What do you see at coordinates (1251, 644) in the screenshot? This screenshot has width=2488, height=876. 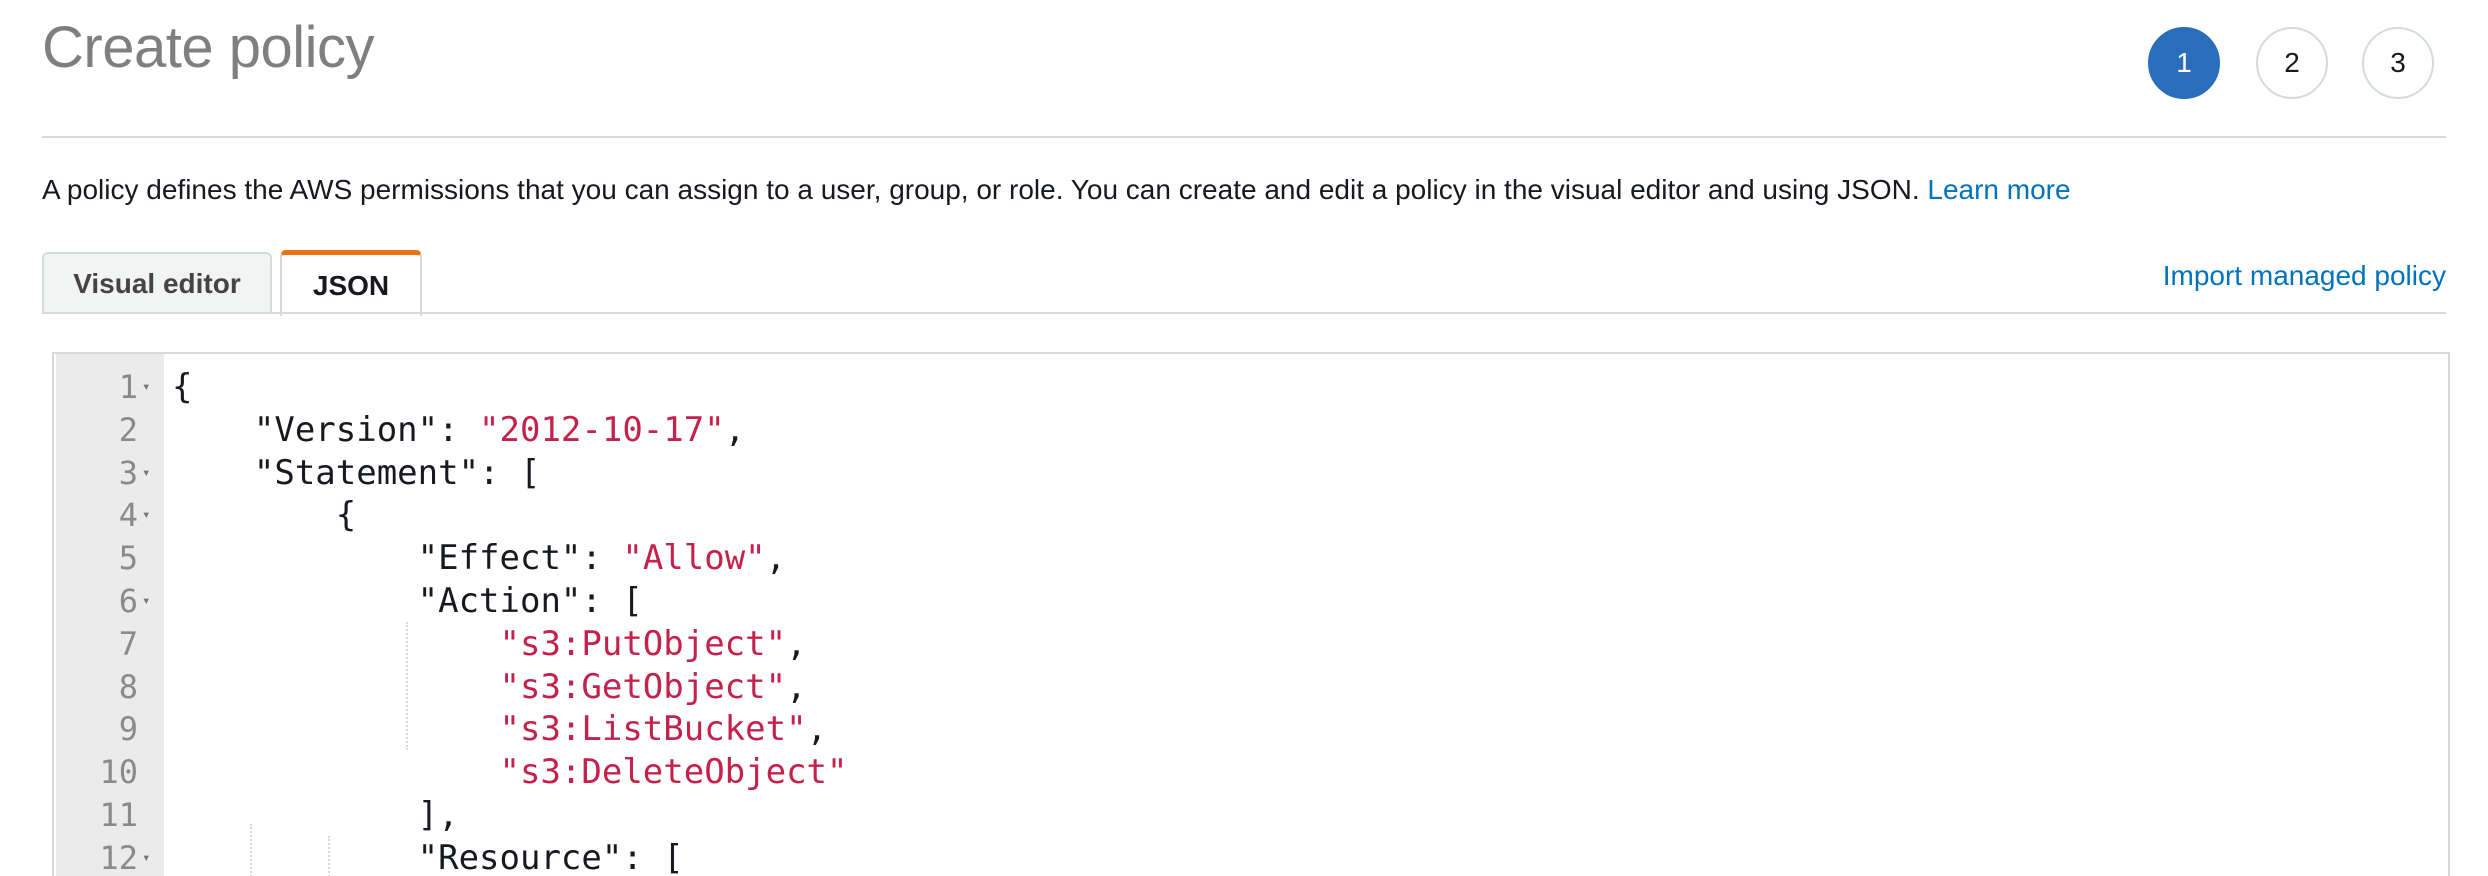 I see `code-line: 7 "s3:PutObject",` at bounding box center [1251, 644].